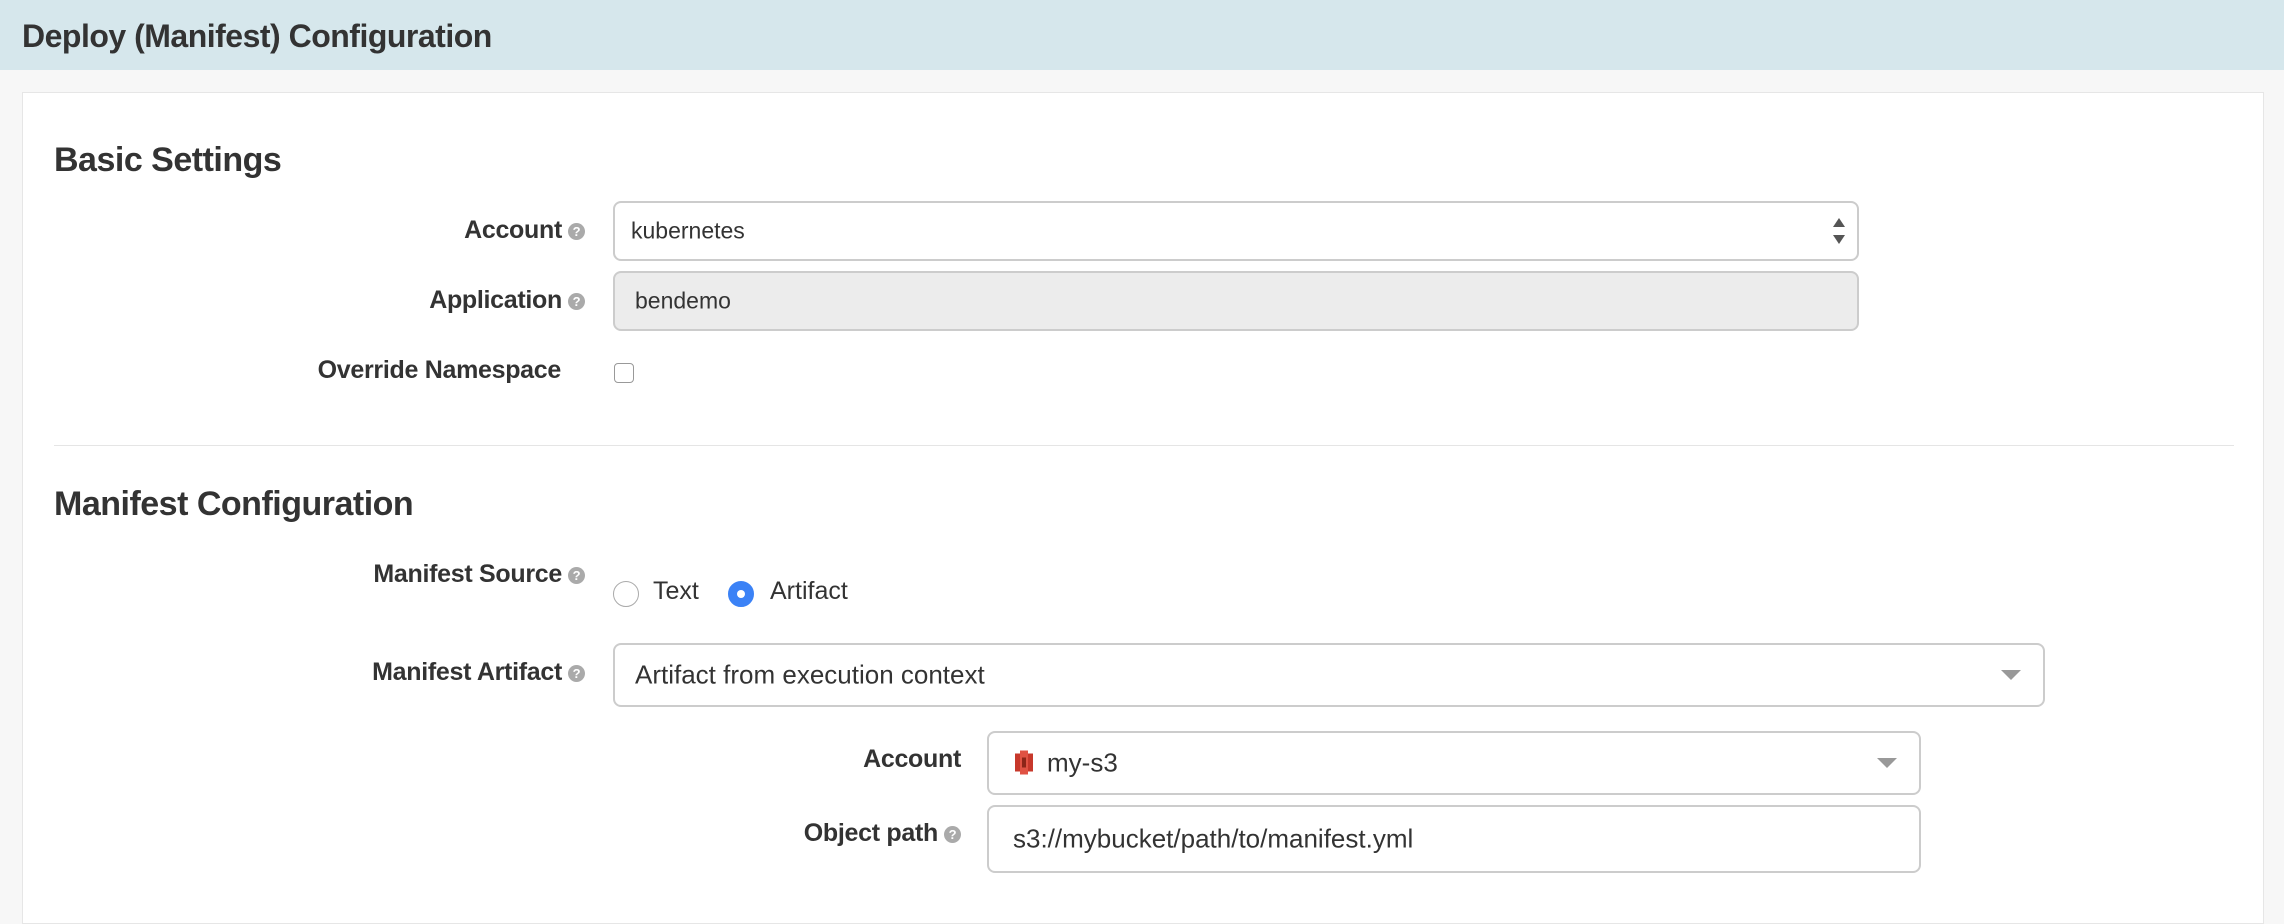 The height and width of the screenshot is (924, 2284). What do you see at coordinates (524, 230) in the screenshot?
I see `account-label: Account?` at bounding box center [524, 230].